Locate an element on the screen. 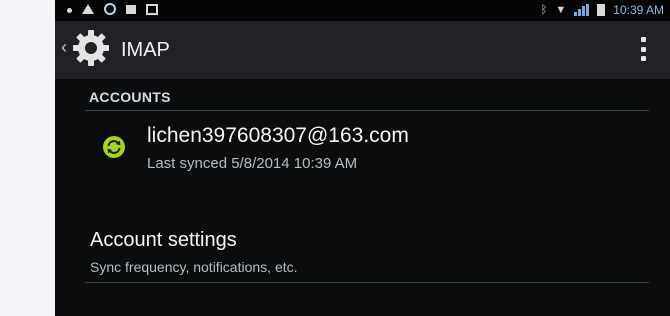 The image size is (670, 316). status-bar: ᛒ ▼ 10:39 AM is located at coordinates (362, 10).